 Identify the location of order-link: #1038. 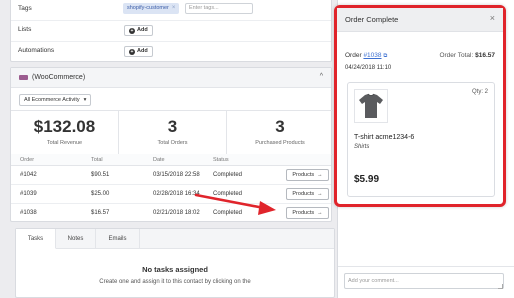
(372, 55).